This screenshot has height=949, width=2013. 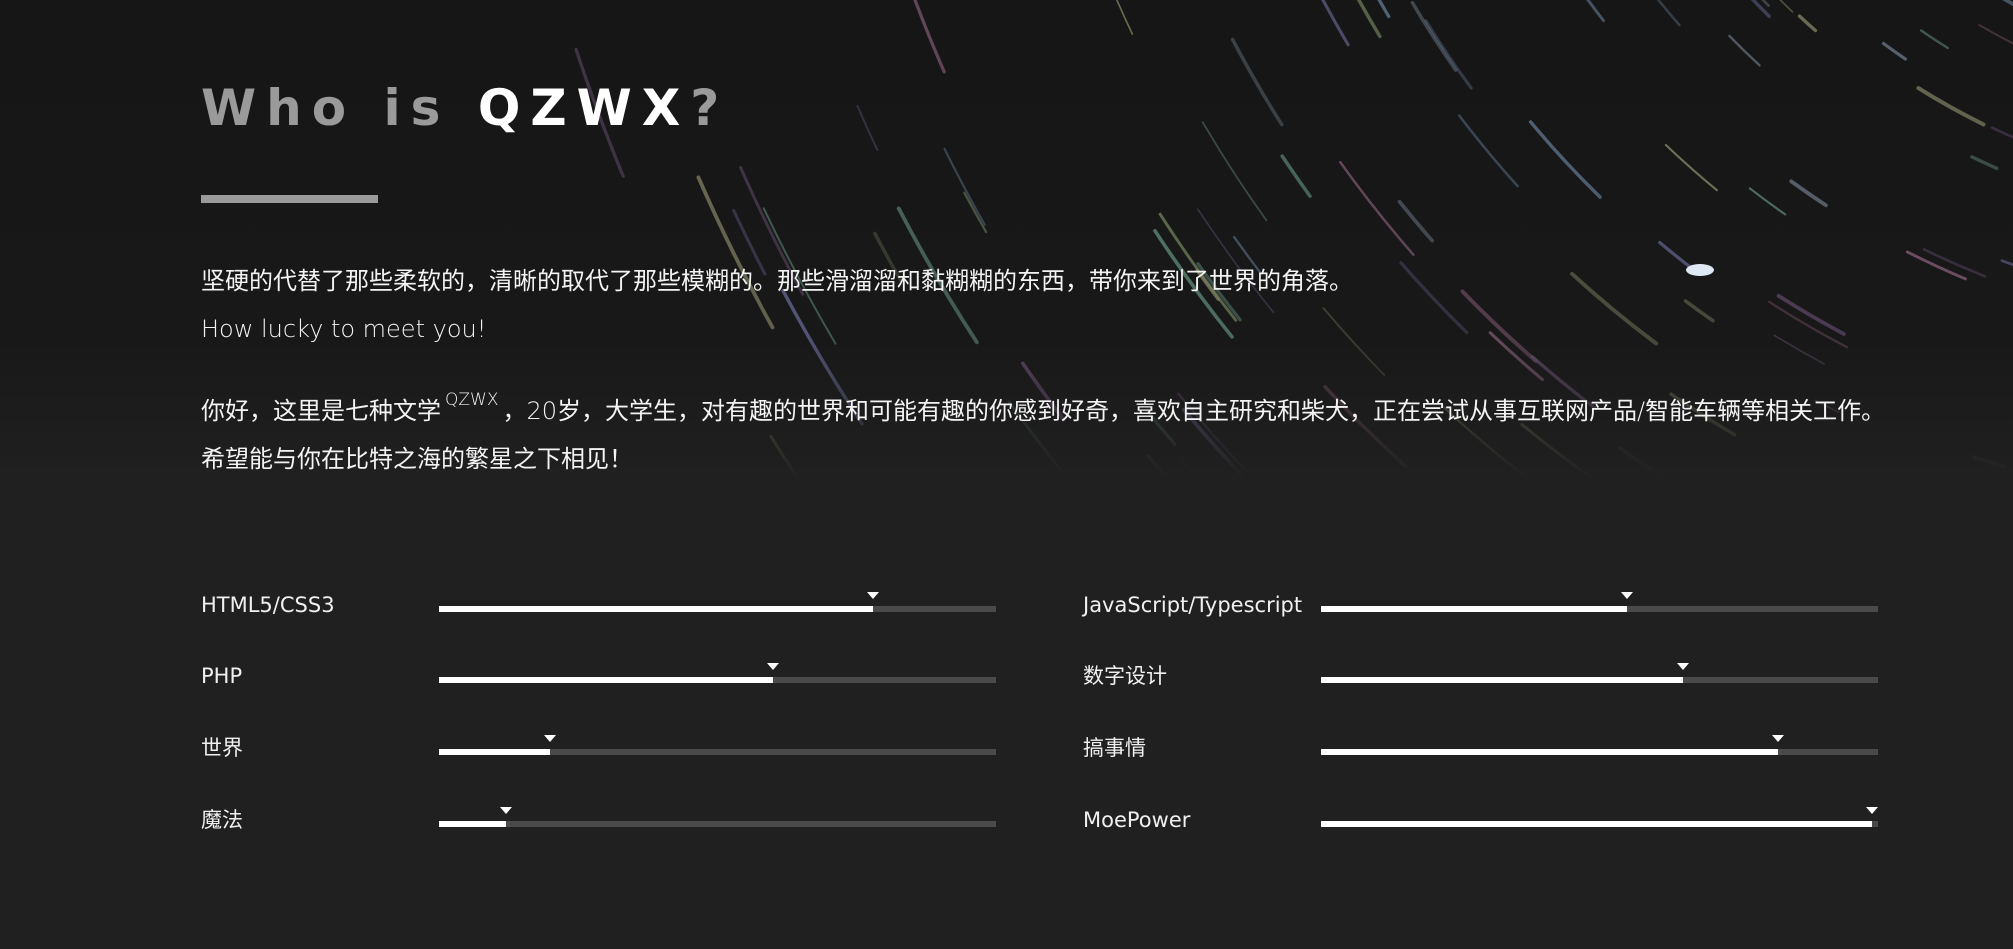 I want to click on title-name: QZWX, so click(x=584, y=108).